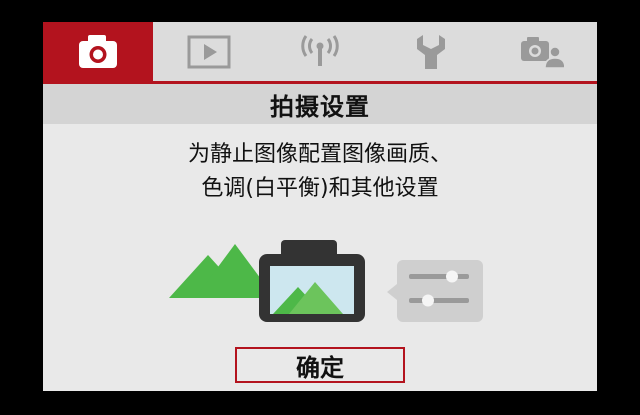 The width and height of the screenshot is (640, 415). I want to click on description: 为静止图像配置图像画质、 色调(白平衡)和其他设置, so click(320, 172).